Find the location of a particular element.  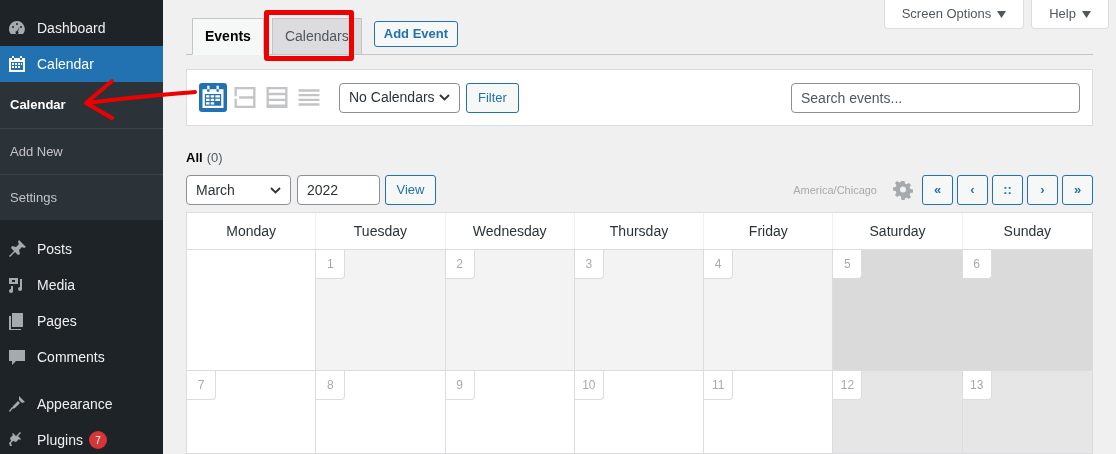

day-number: 10 is located at coordinates (589, 385).